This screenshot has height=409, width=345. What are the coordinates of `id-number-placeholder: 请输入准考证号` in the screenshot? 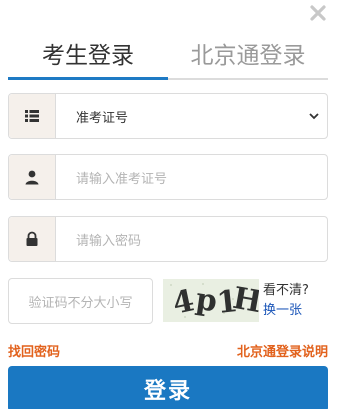 It's located at (122, 179).